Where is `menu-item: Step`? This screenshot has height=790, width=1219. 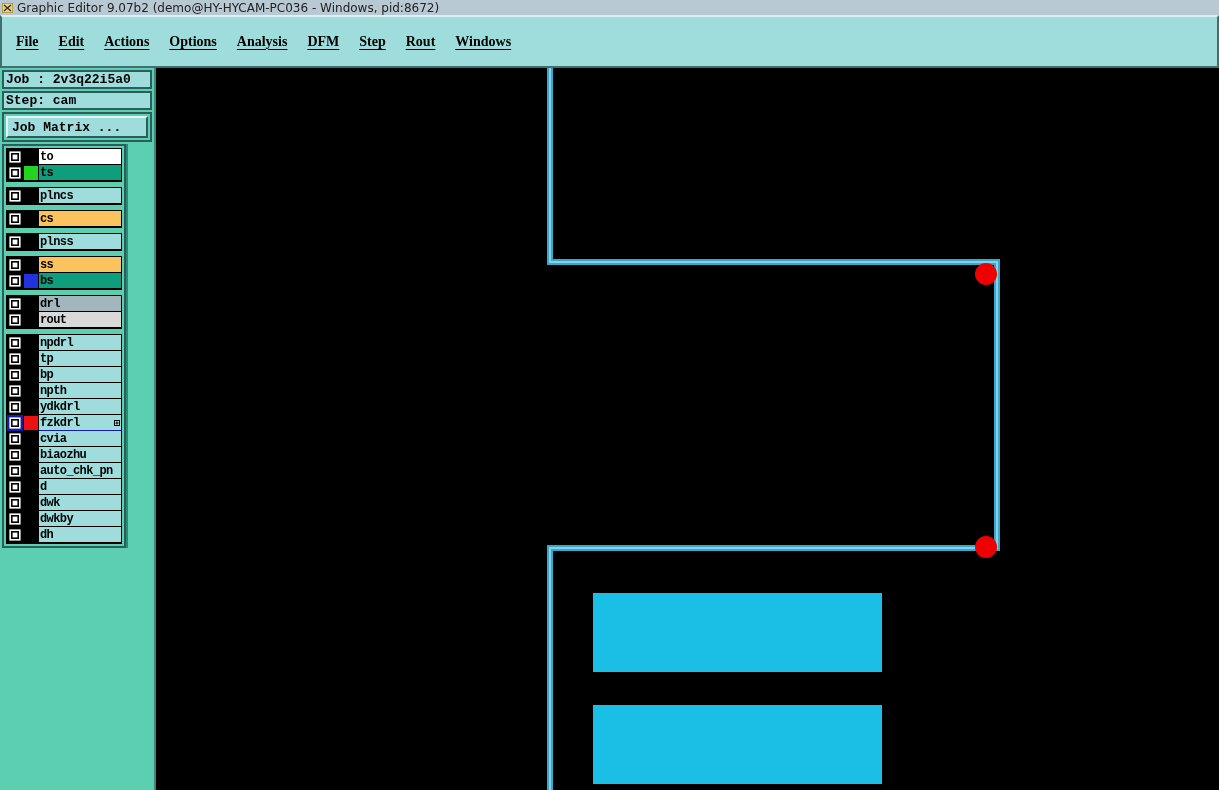 menu-item: Step is located at coordinates (372, 41).